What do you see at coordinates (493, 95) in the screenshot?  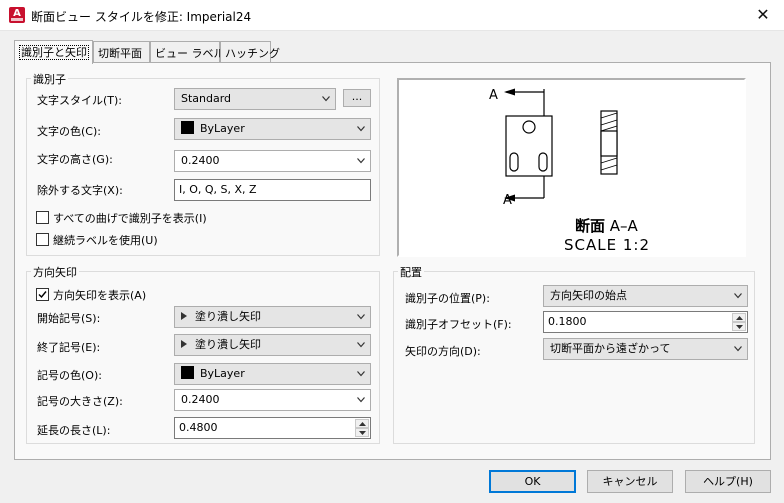 I see `identifier-top-label: A` at bounding box center [493, 95].